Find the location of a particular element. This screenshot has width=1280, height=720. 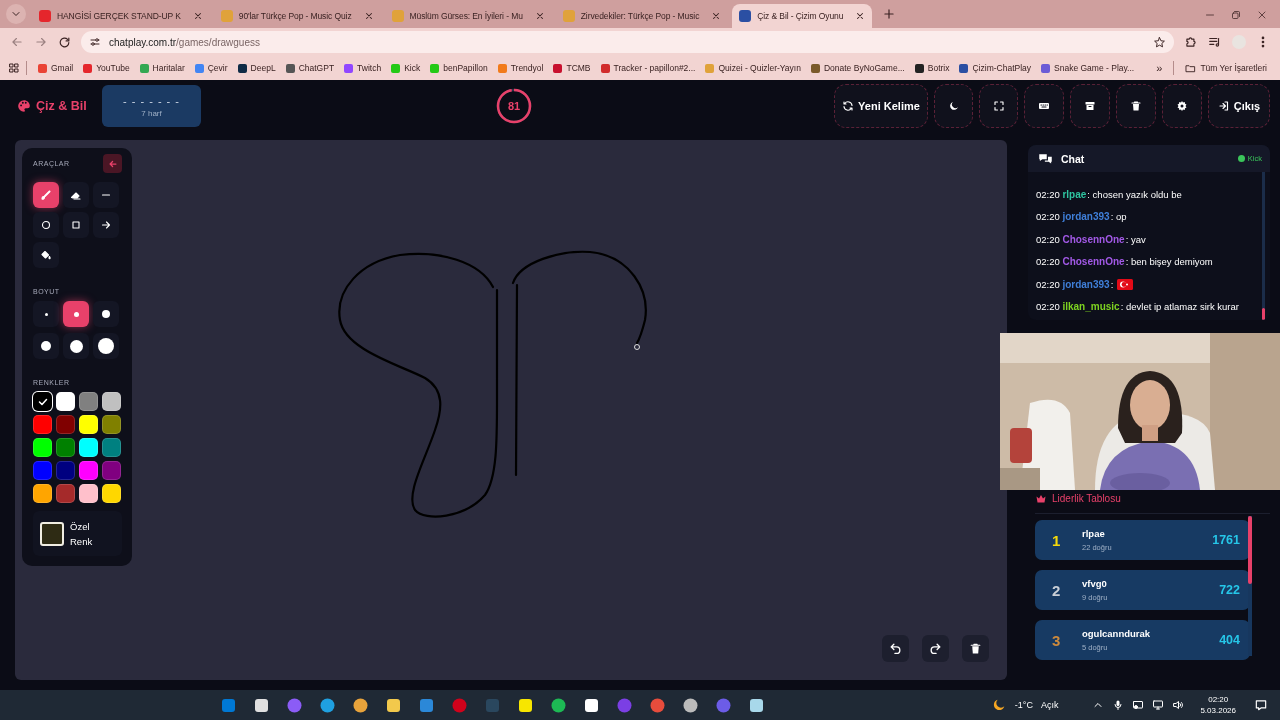

reload-icon is located at coordinates (64, 42).